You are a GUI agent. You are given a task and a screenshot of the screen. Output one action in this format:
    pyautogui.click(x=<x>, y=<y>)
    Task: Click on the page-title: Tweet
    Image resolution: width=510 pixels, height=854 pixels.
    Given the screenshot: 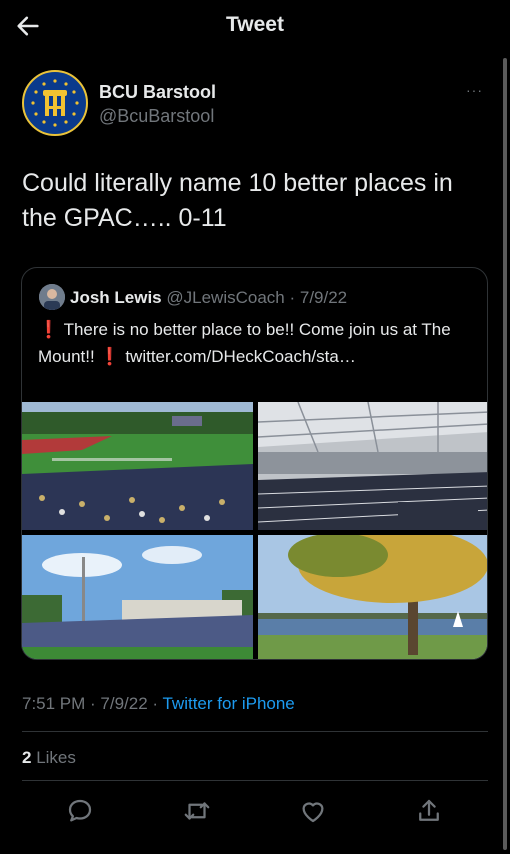 What is the action you would take?
    pyautogui.click(x=255, y=24)
    